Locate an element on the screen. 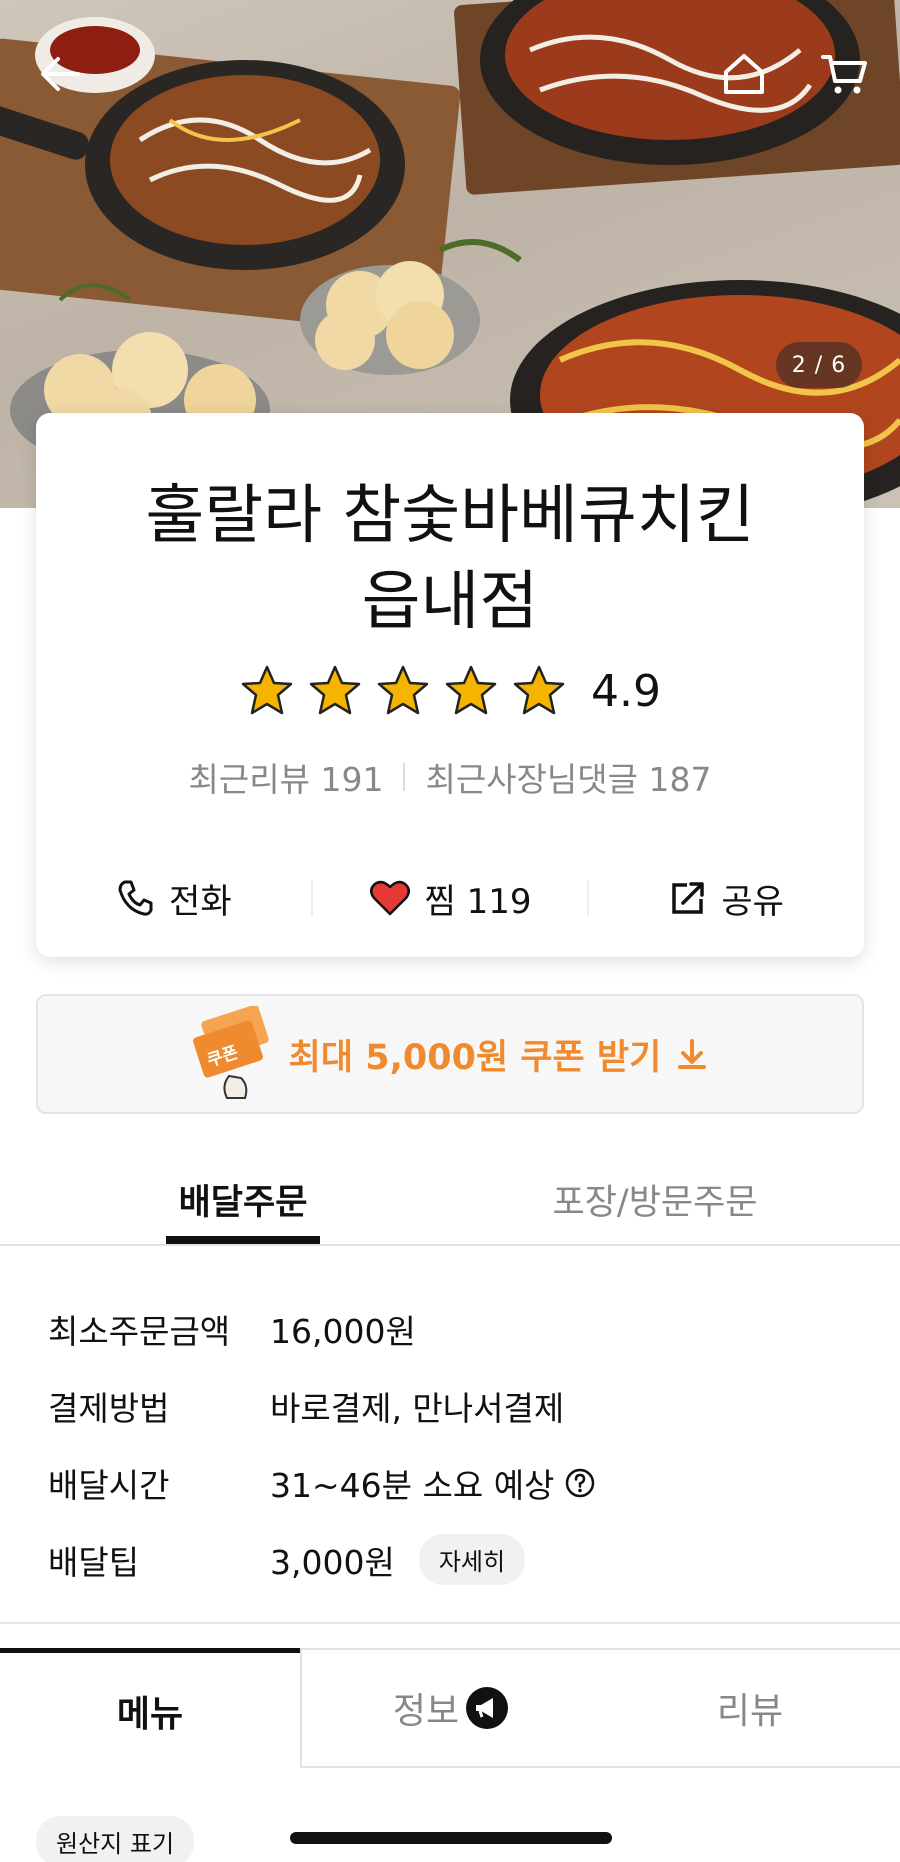 The width and height of the screenshot is (900, 1862). recent-reviews: 최근리뷰 191 is located at coordinates (286, 777).